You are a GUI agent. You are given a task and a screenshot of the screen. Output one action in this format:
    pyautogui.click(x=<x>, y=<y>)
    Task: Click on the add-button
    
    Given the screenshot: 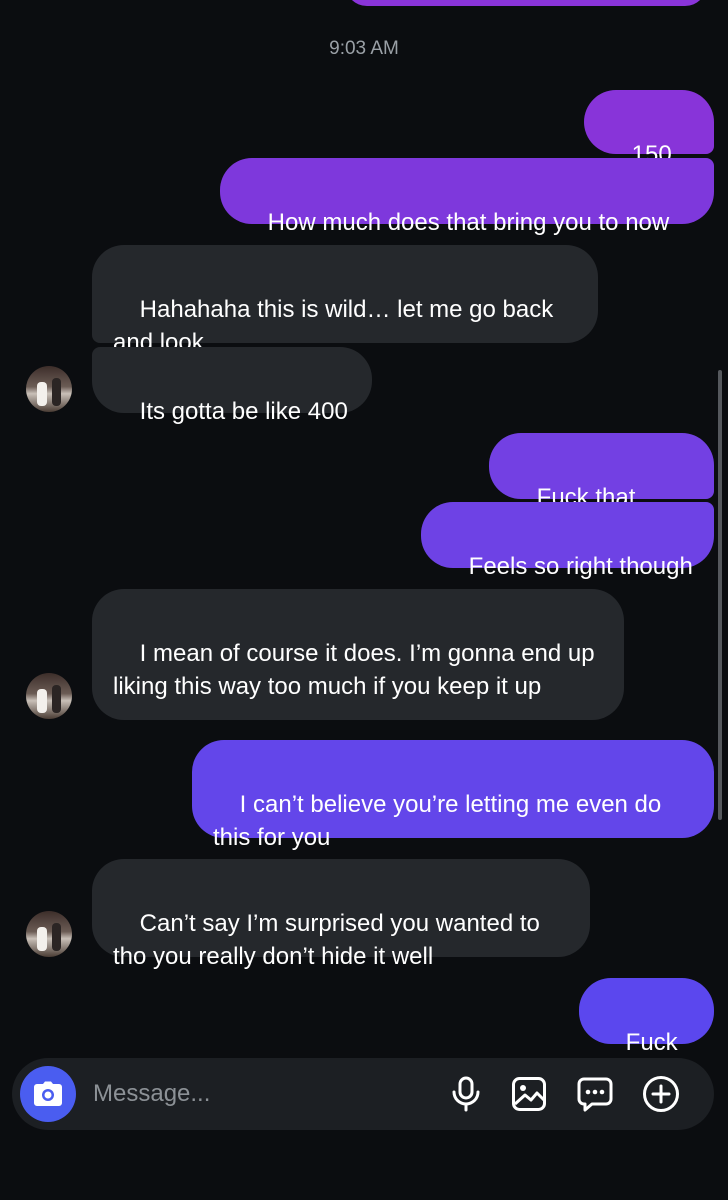 What is the action you would take?
    pyautogui.click(x=661, y=1094)
    